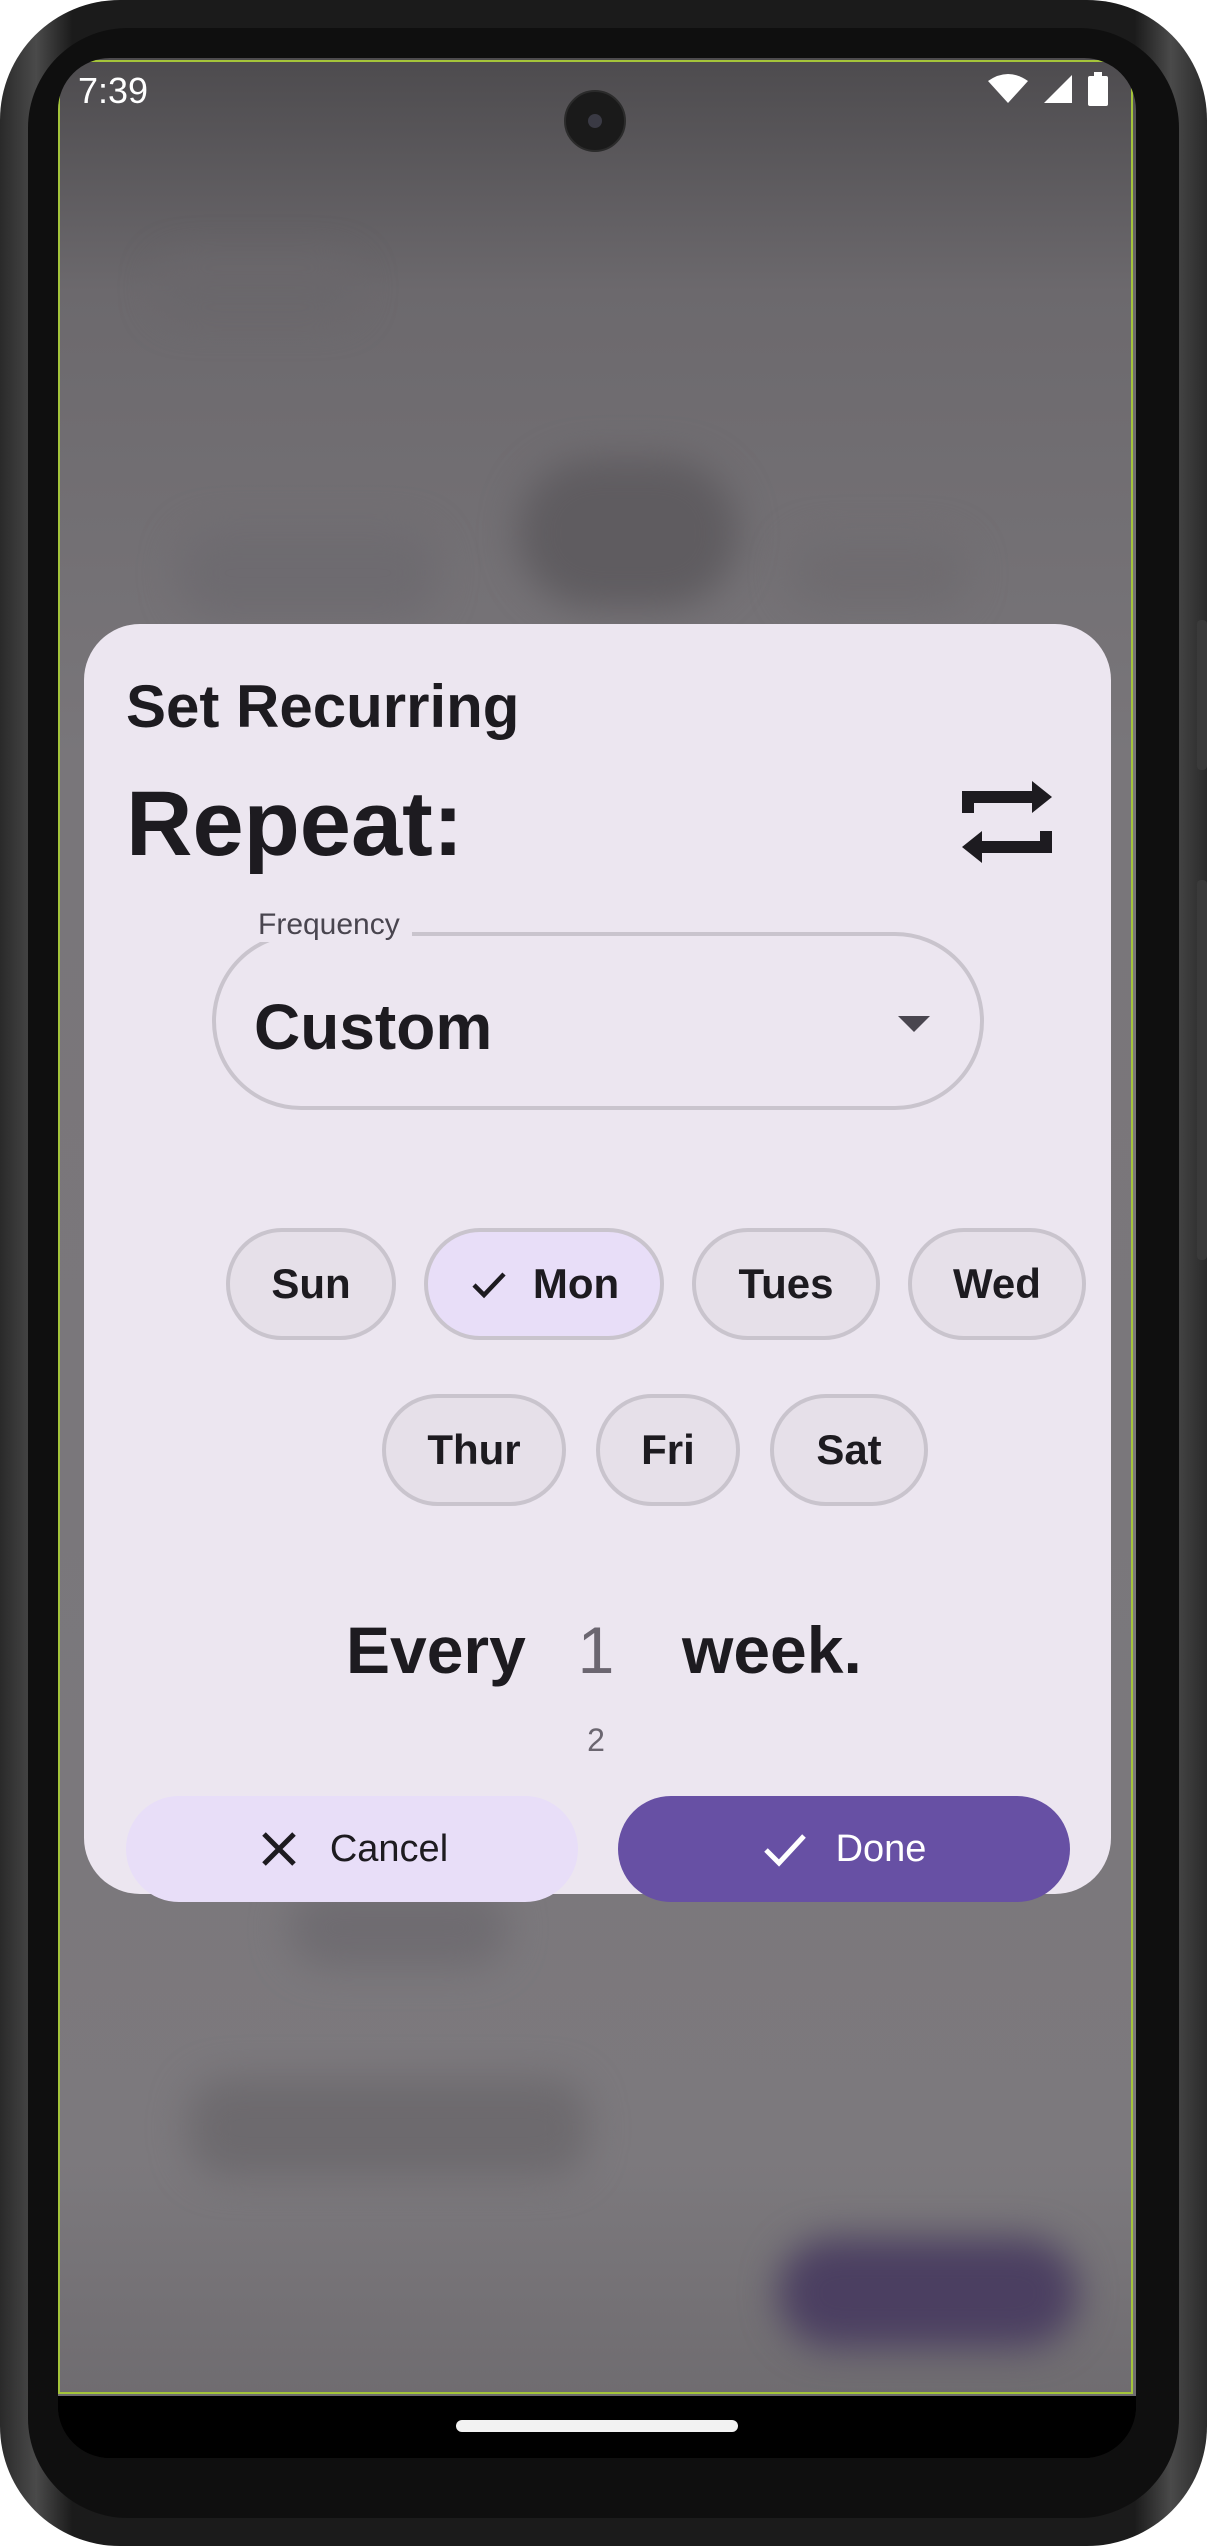  I want to click on wifi-icon, so click(1008, 88).